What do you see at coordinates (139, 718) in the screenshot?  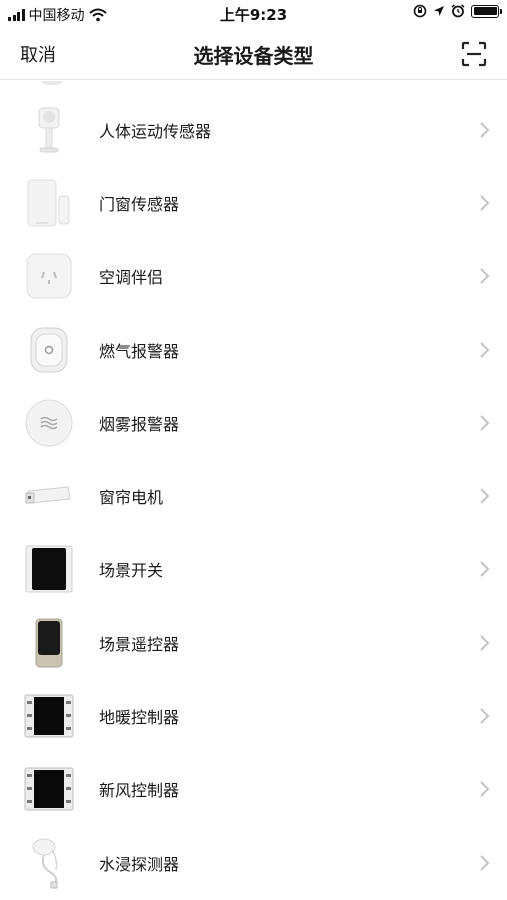 I see `list-item-label: 地暖控制器` at bounding box center [139, 718].